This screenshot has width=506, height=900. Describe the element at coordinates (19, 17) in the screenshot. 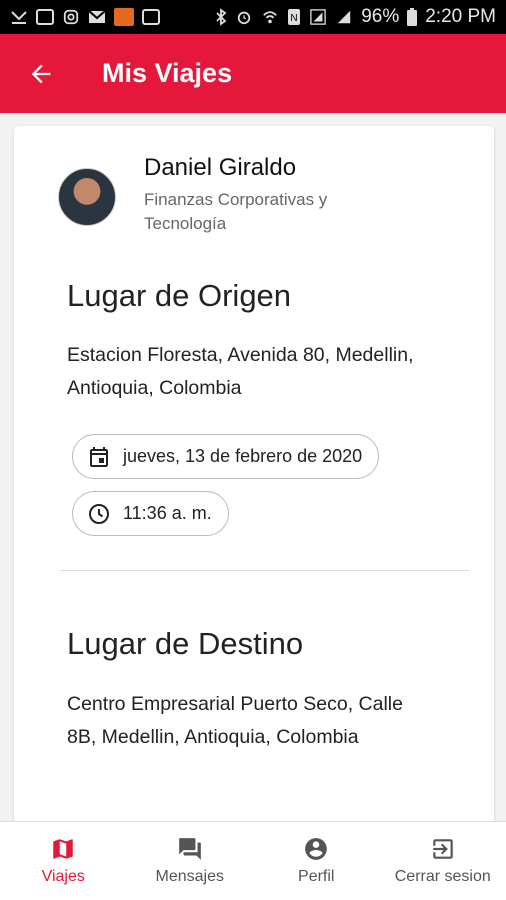

I see `missed-call-icon` at that location.